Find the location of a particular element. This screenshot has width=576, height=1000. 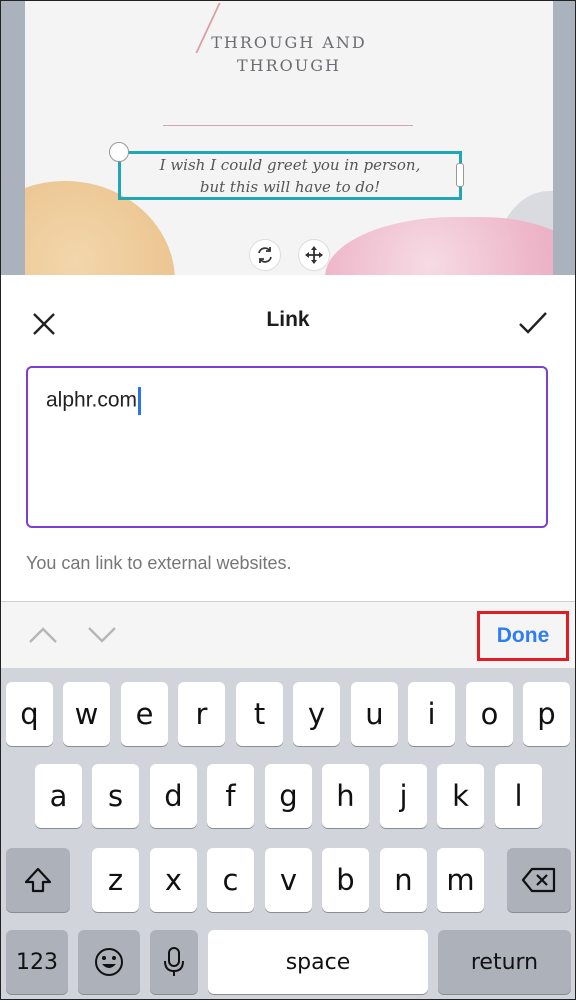

chevron-up-icon is located at coordinates (43, 635).